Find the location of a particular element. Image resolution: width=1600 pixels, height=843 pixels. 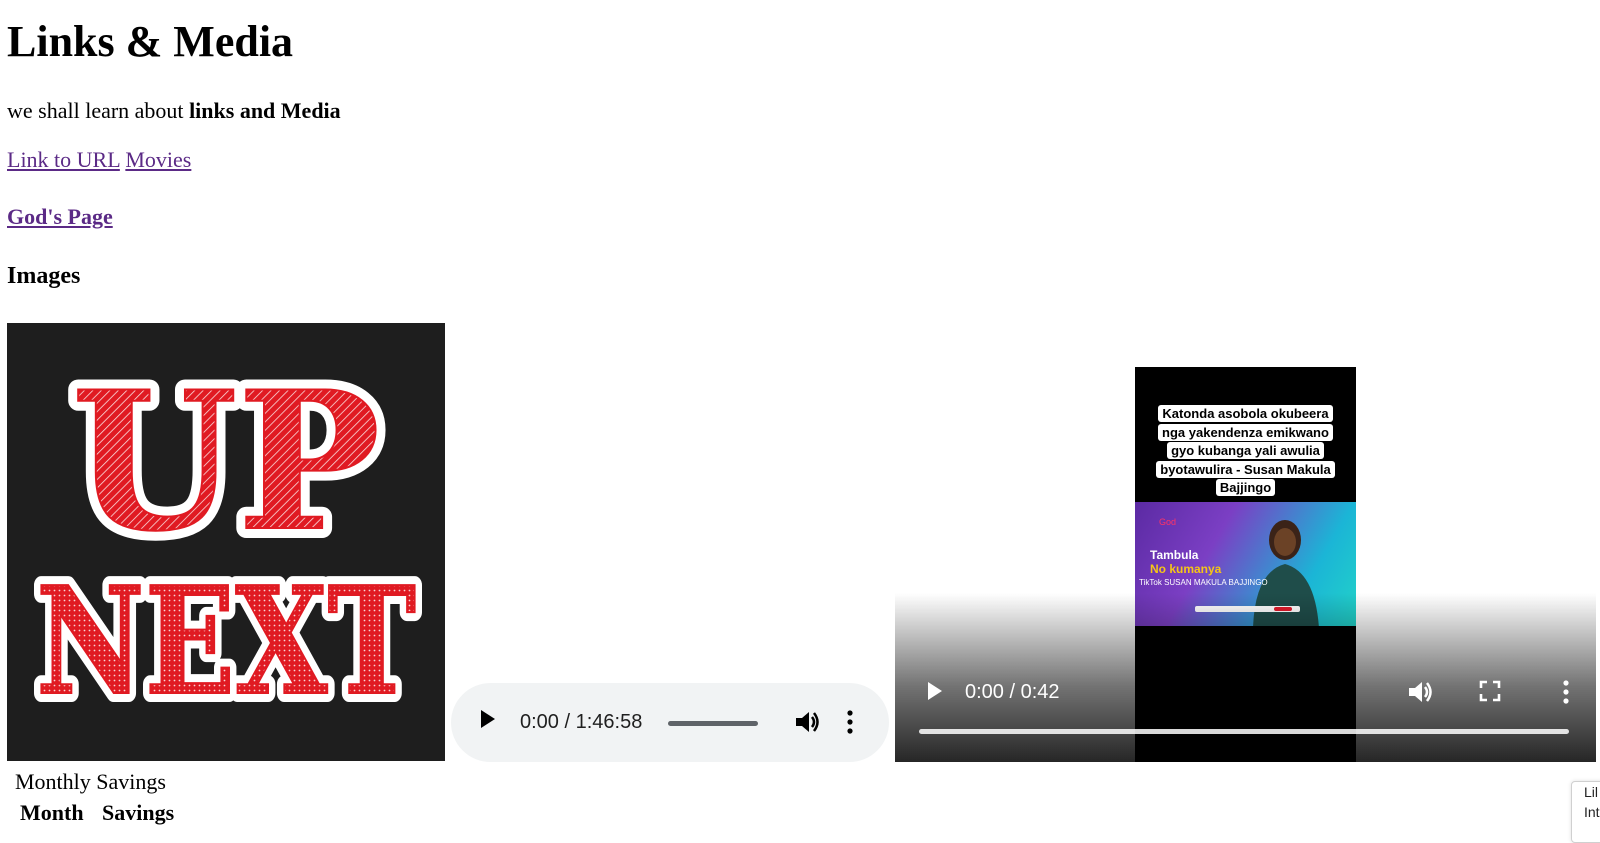

up-next-image: UP UP NEXT NEXT is located at coordinates (226, 542).